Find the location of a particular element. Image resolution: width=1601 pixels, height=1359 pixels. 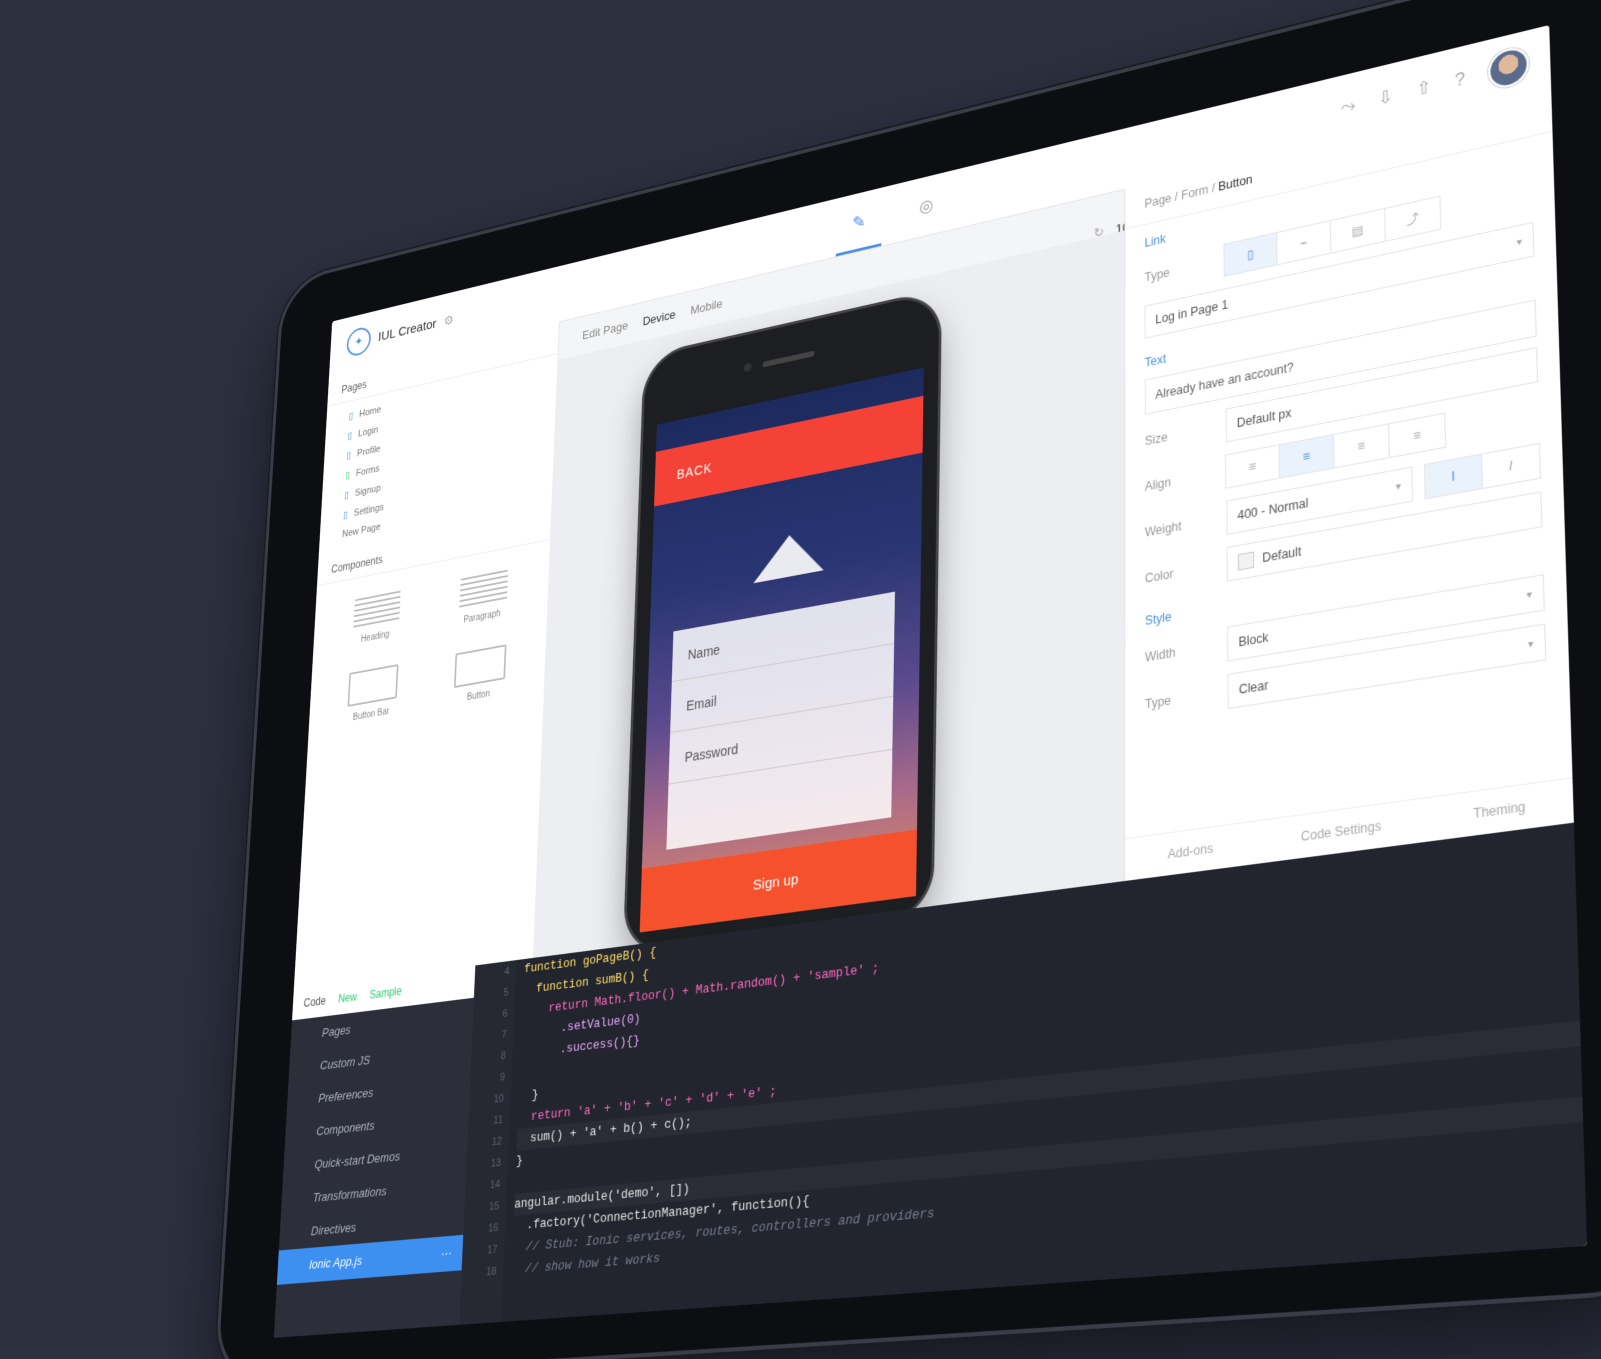

camera is located at coordinates (747, 367).